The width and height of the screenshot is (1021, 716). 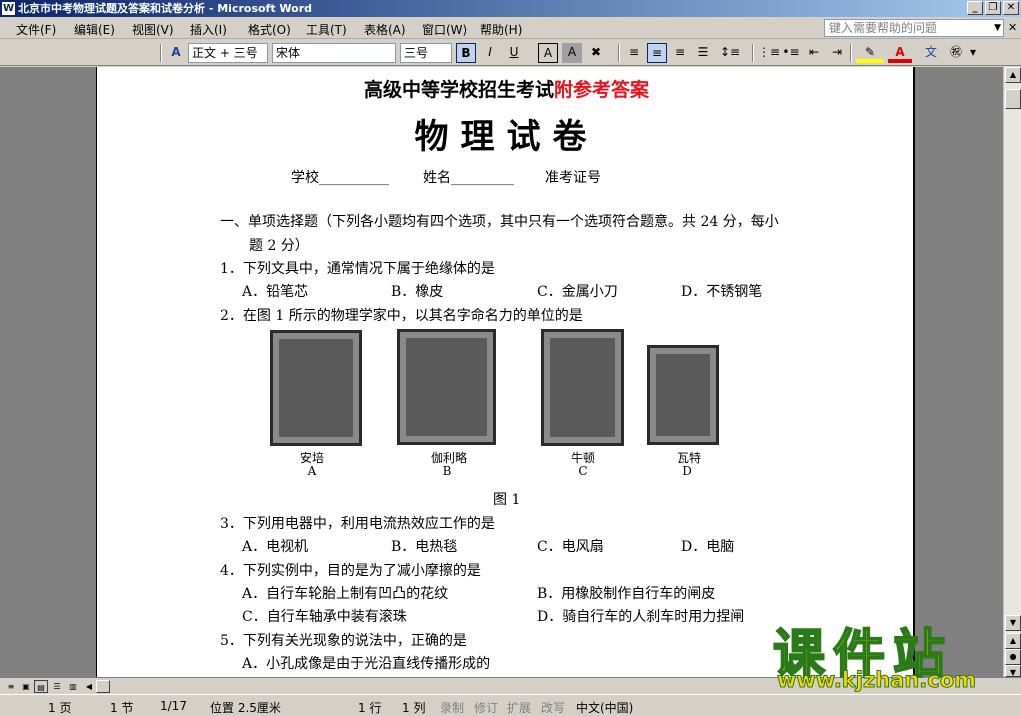 What do you see at coordinates (57, 686) in the screenshot?
I see `outline-view-icon: ☰` at bounding box center [57, 686].